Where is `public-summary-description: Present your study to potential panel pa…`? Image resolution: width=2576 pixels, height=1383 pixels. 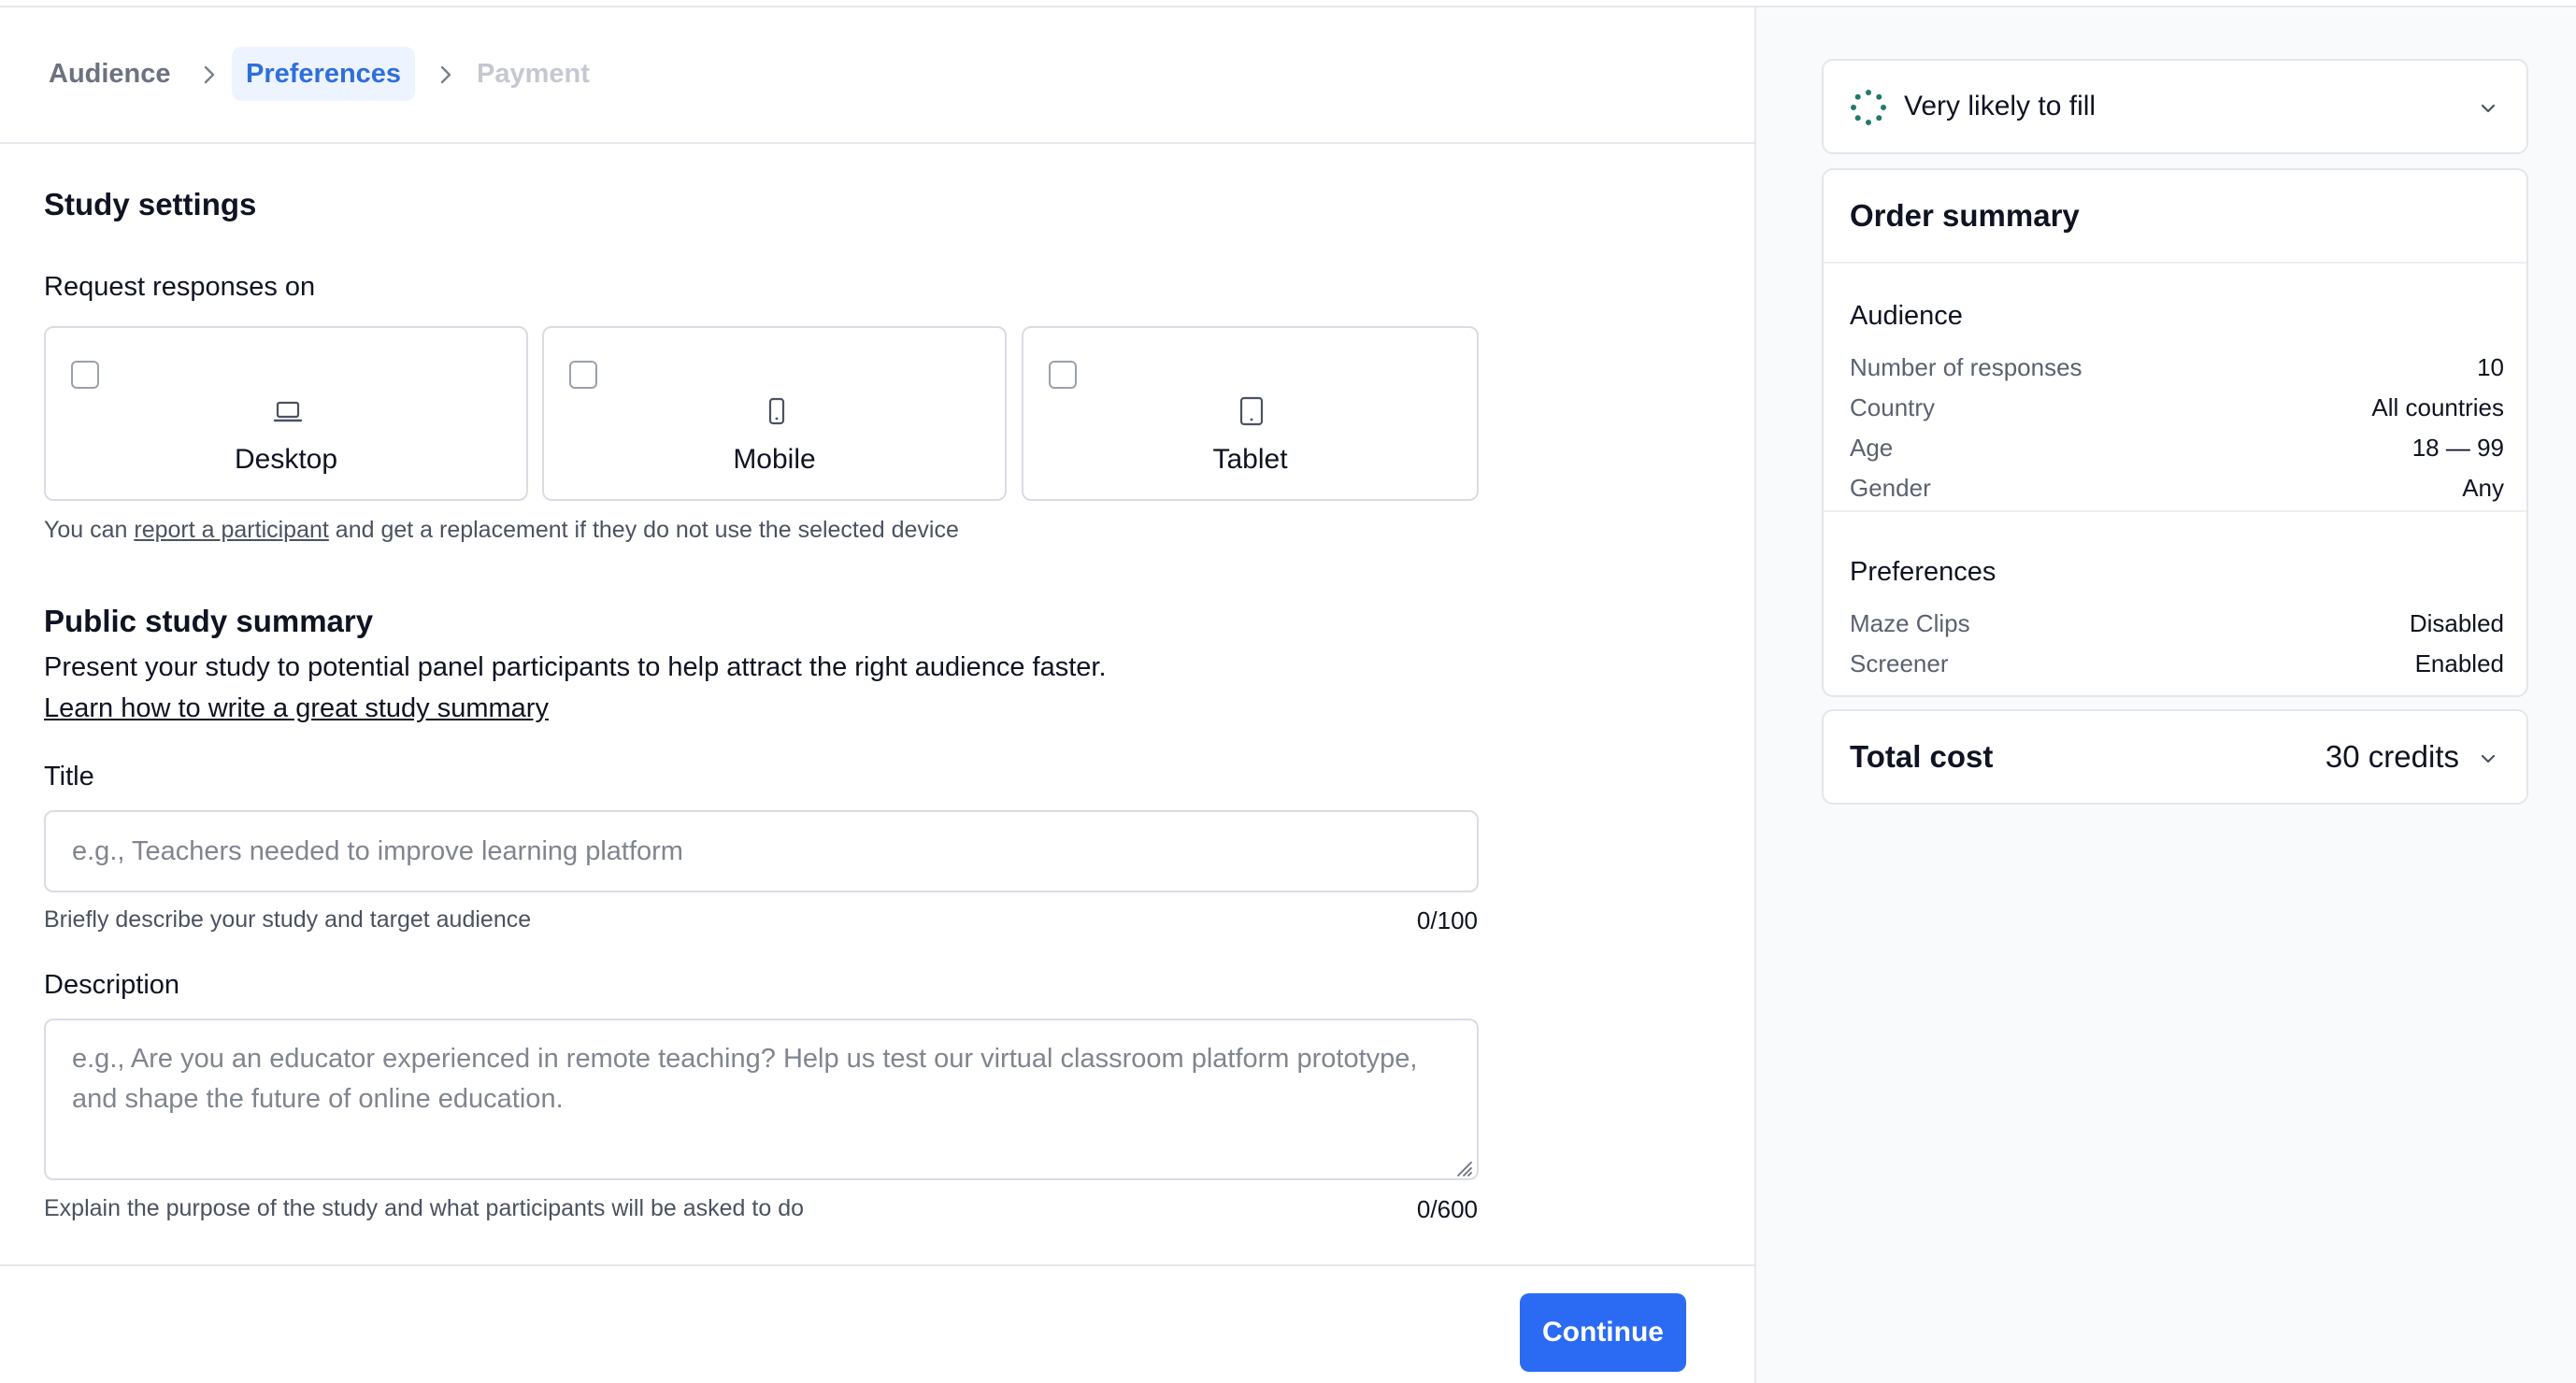
public-summary-description: Present your study to potential panel pa… is located at coordinates (575, 667).